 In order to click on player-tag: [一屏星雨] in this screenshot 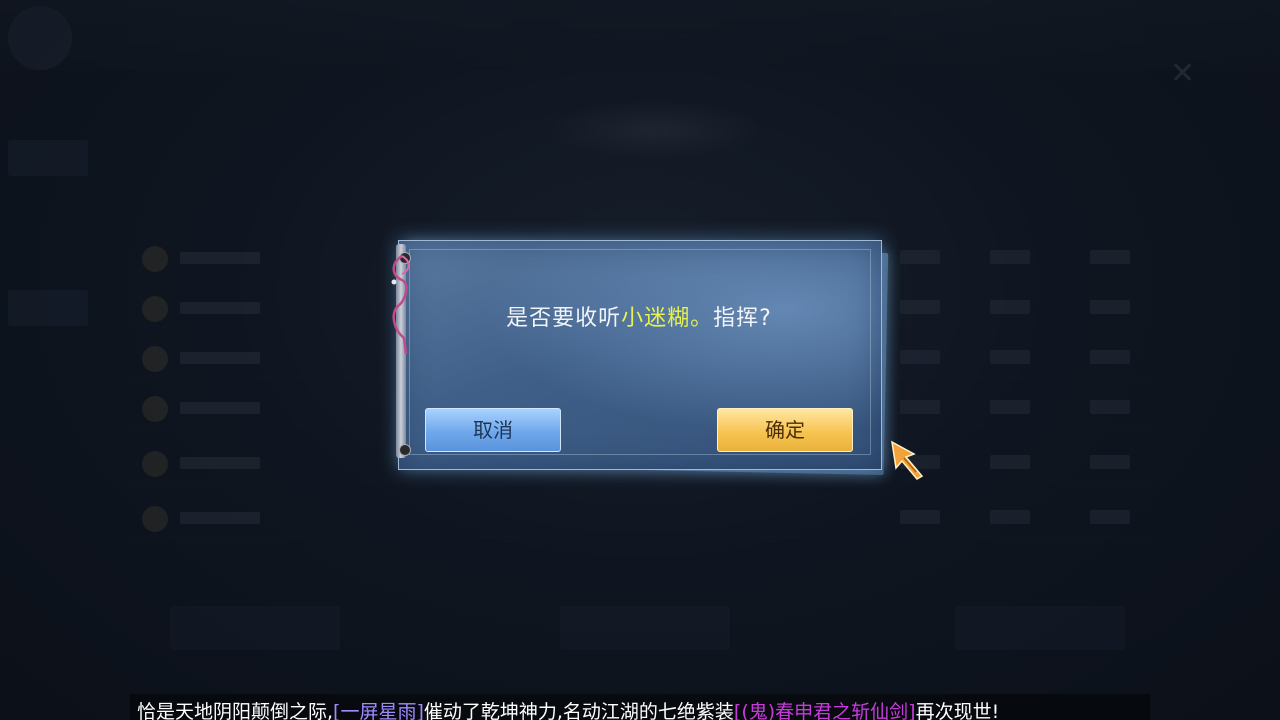, I will do `click(378, 710)`.